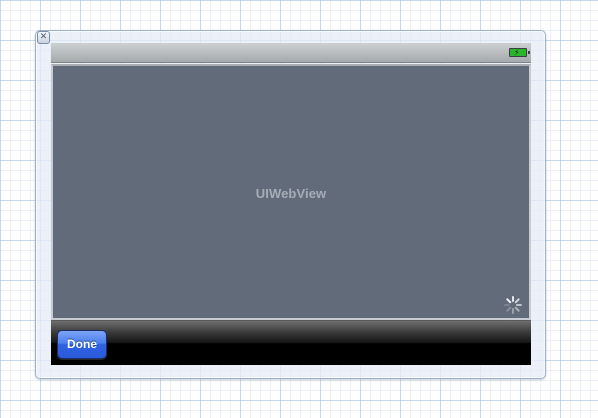 Image resolution: width=598 pixels, height=418 pixels. I want to click on done-button: Done, so click(82, 344).